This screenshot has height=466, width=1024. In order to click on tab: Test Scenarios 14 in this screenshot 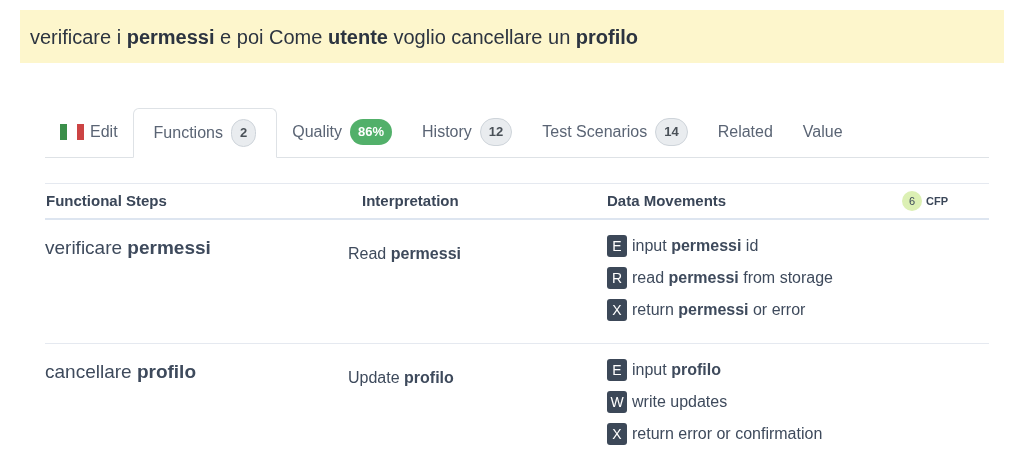, I will do `click(615, 132)`.